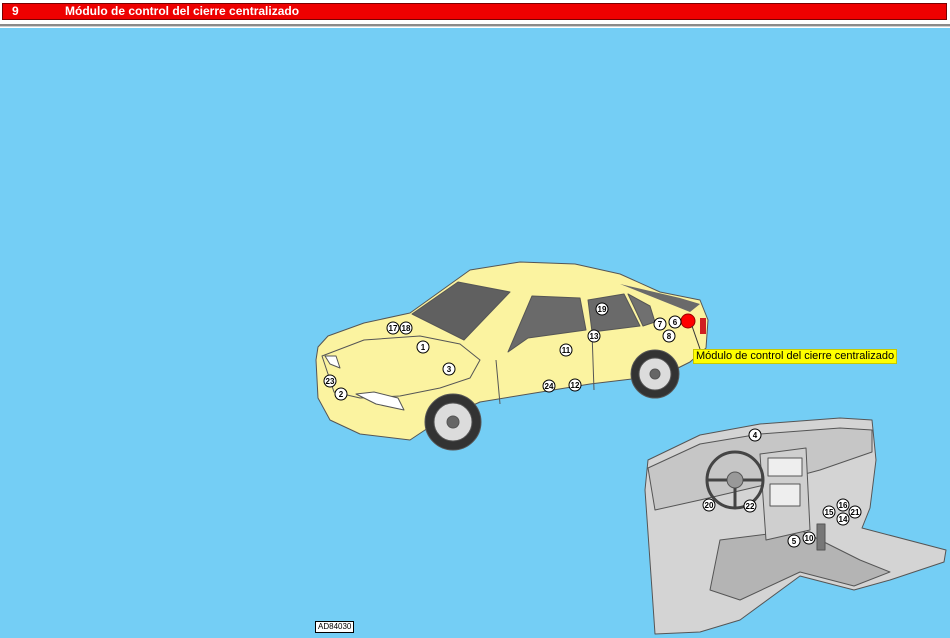  I want to click on callout-3: 3, so click(449, 369).